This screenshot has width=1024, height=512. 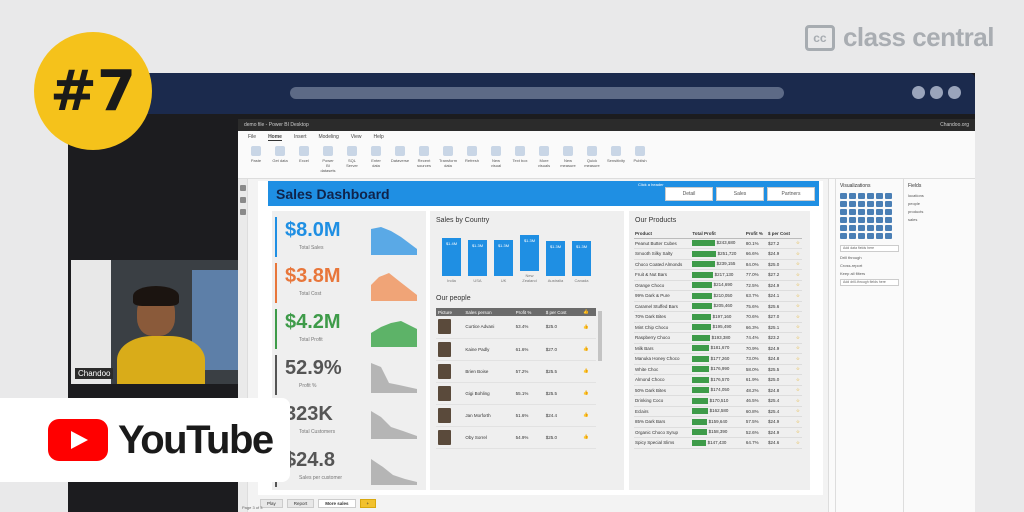 What do you see at coordinates (718, 432) in the screenshot?
I see `table-row: Organic Choco Syrup $158,390 52.6% $24.9 ☆` at bounding box center [718, 432].